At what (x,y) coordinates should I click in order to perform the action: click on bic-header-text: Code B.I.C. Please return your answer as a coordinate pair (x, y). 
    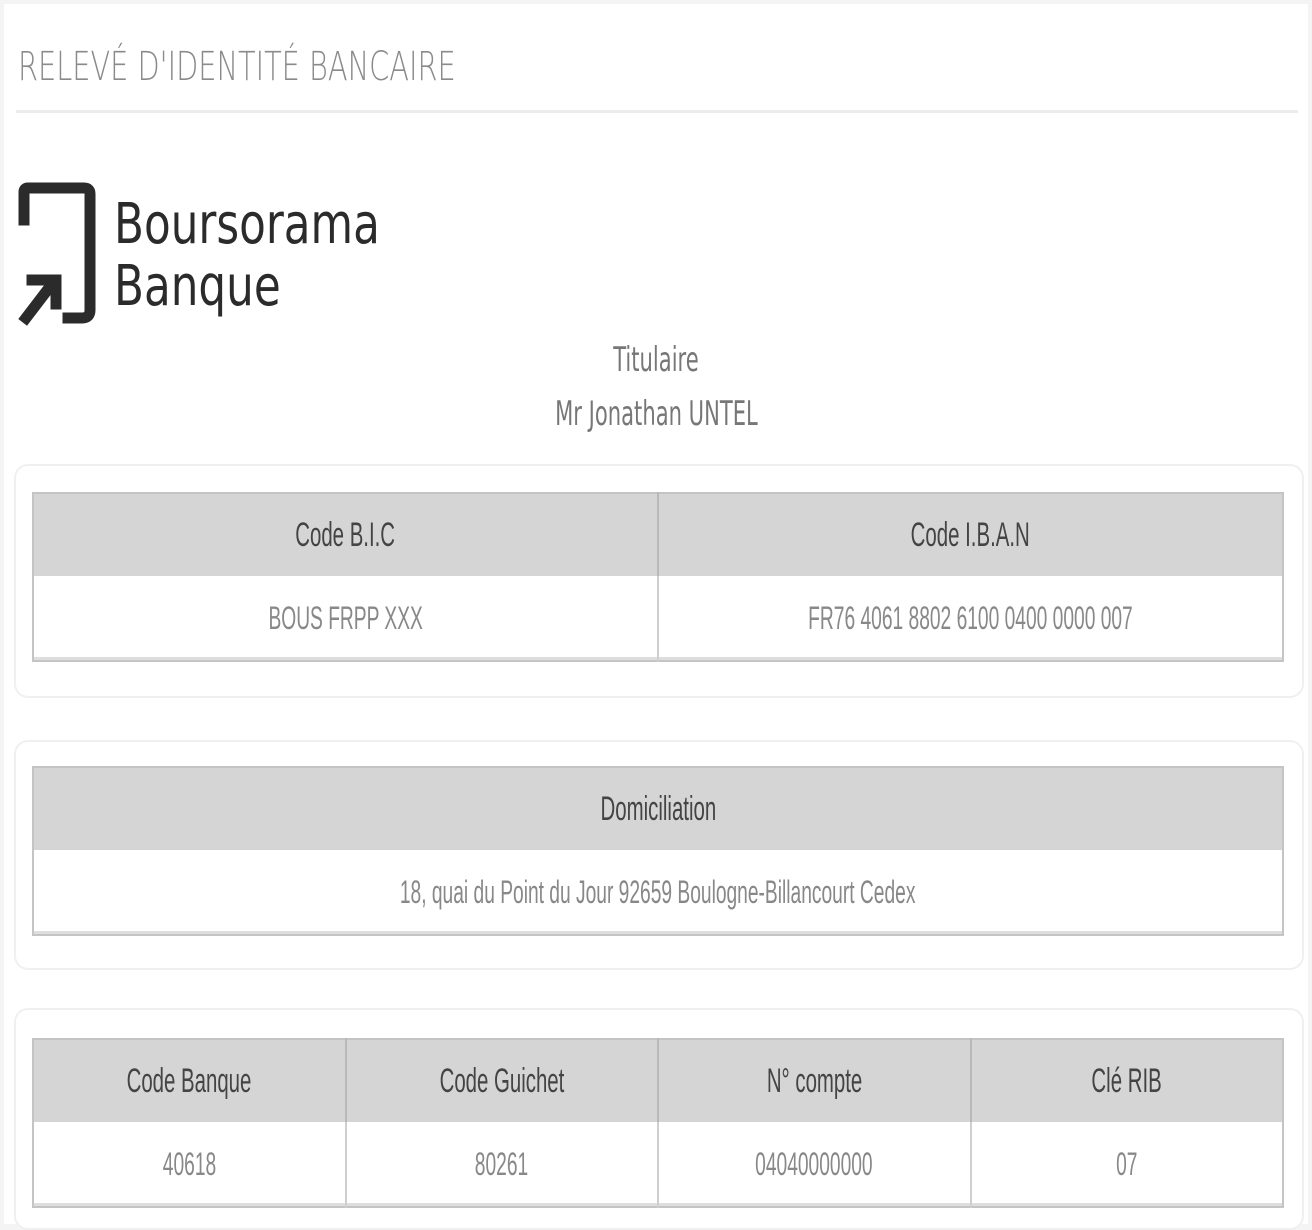
    Looking at the image, I should click on (345, 534).